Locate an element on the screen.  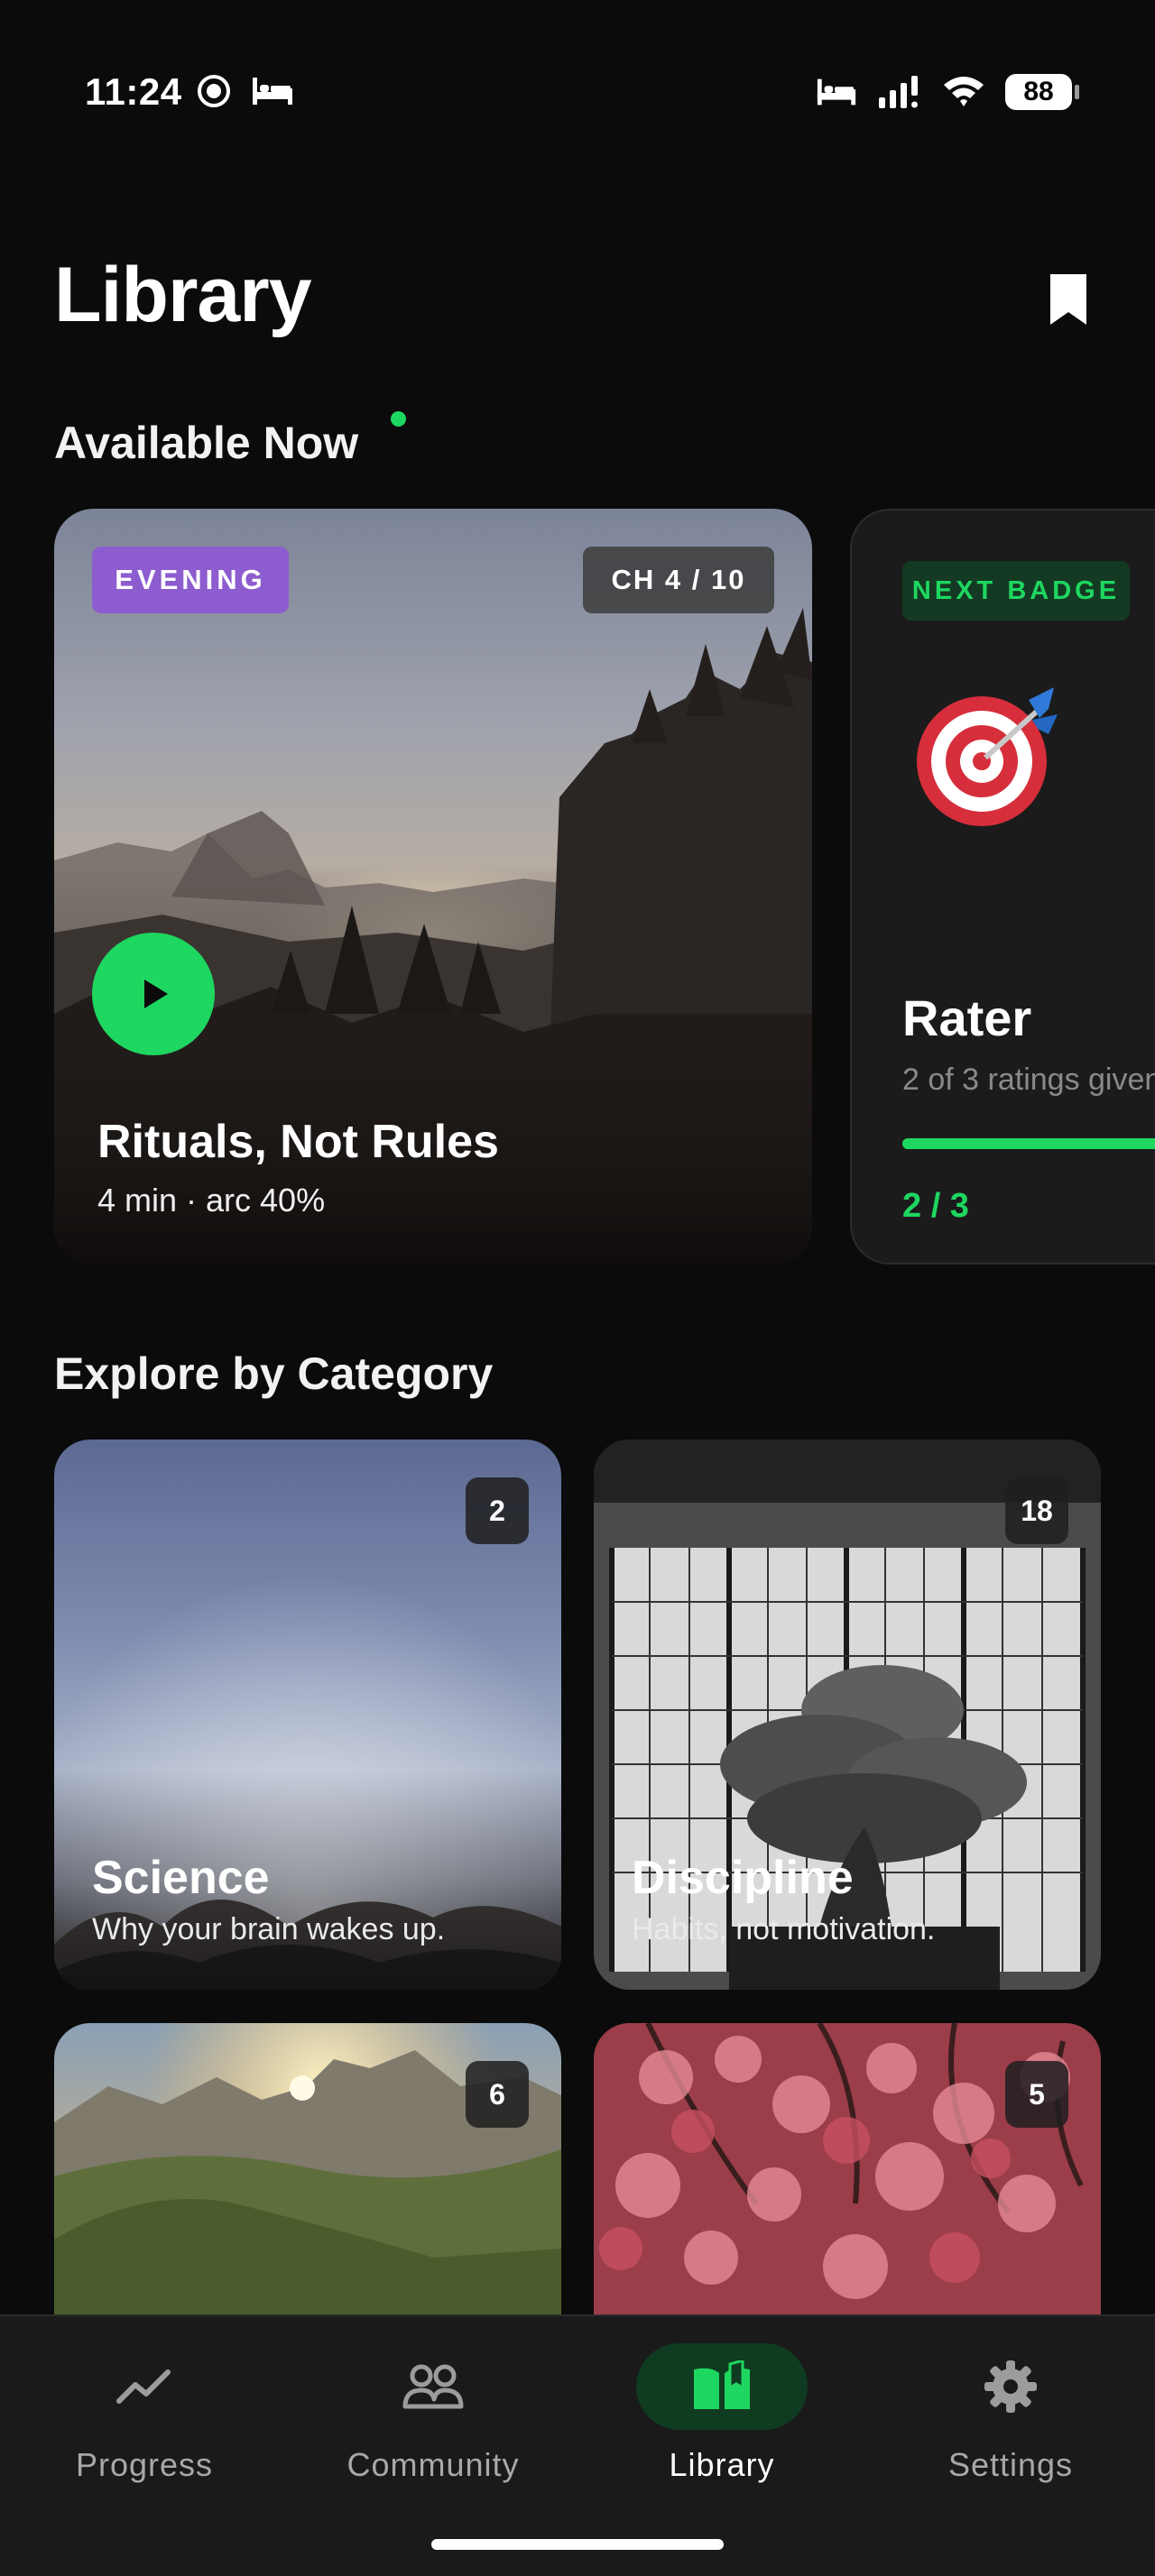
nav-label: Progress is located at coordinates (144, 2465).